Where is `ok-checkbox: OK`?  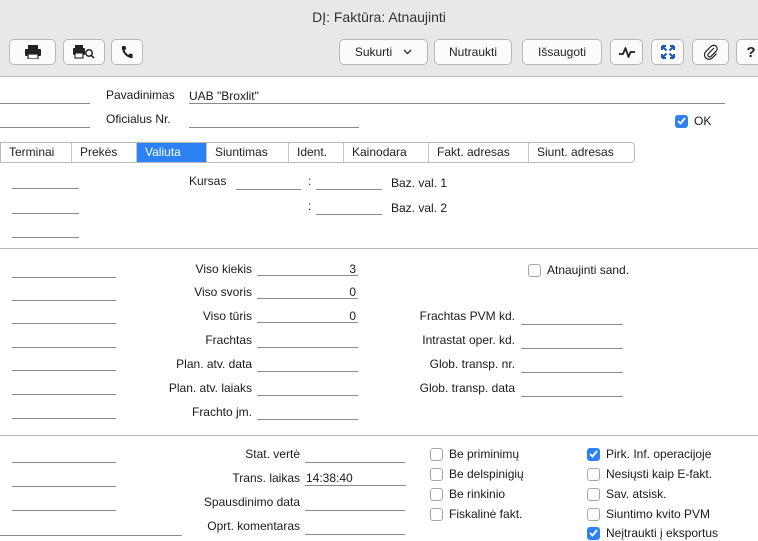 ok-checkbox: OK is located at coordinates (693, 121).